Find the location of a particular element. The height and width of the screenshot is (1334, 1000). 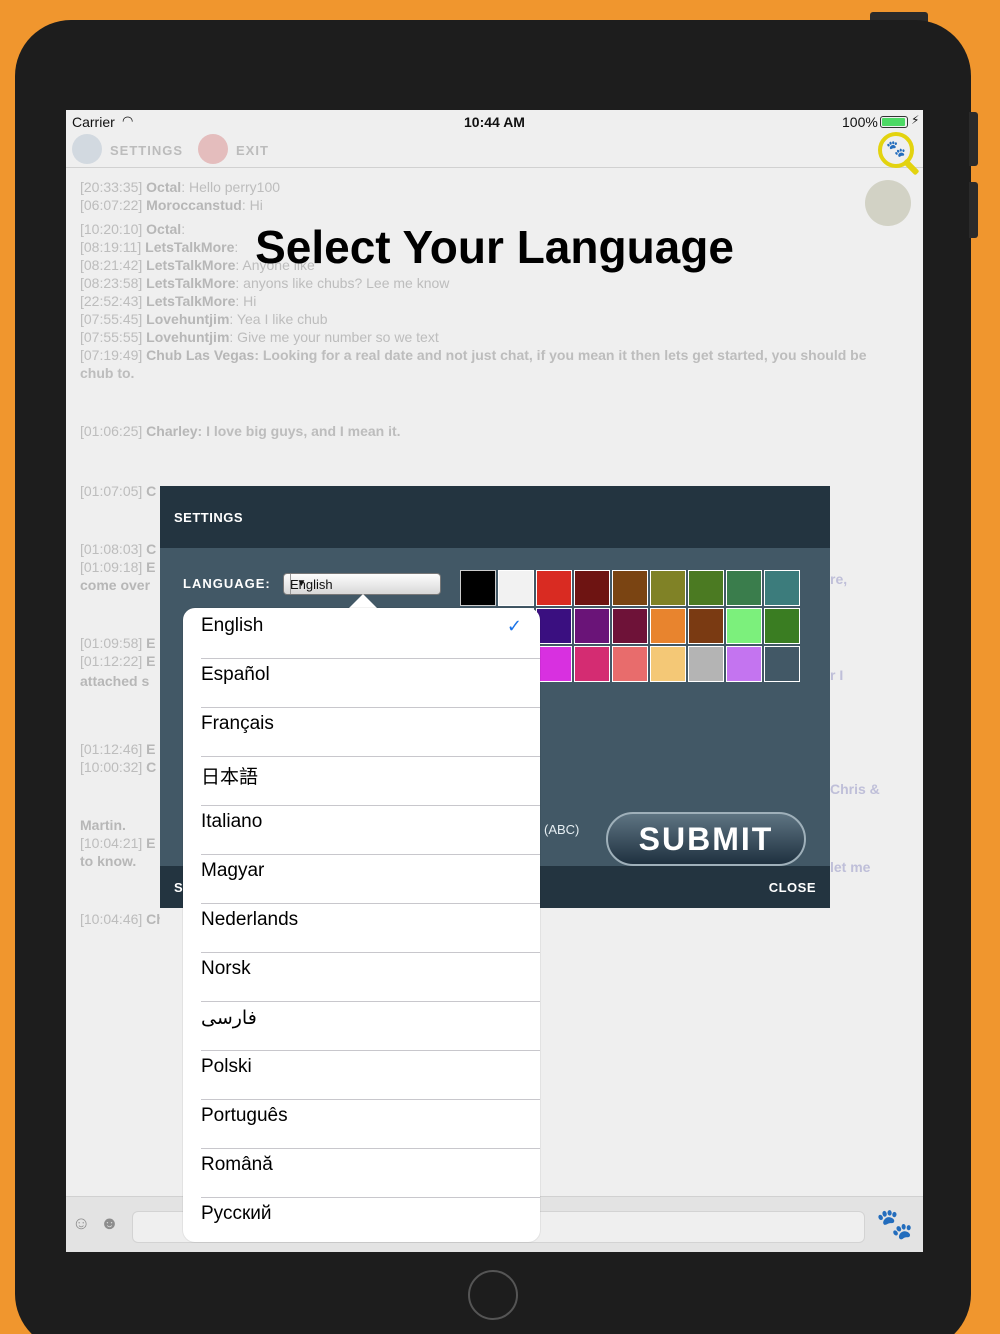

popover-arrow is located at coordinates (363, 601).